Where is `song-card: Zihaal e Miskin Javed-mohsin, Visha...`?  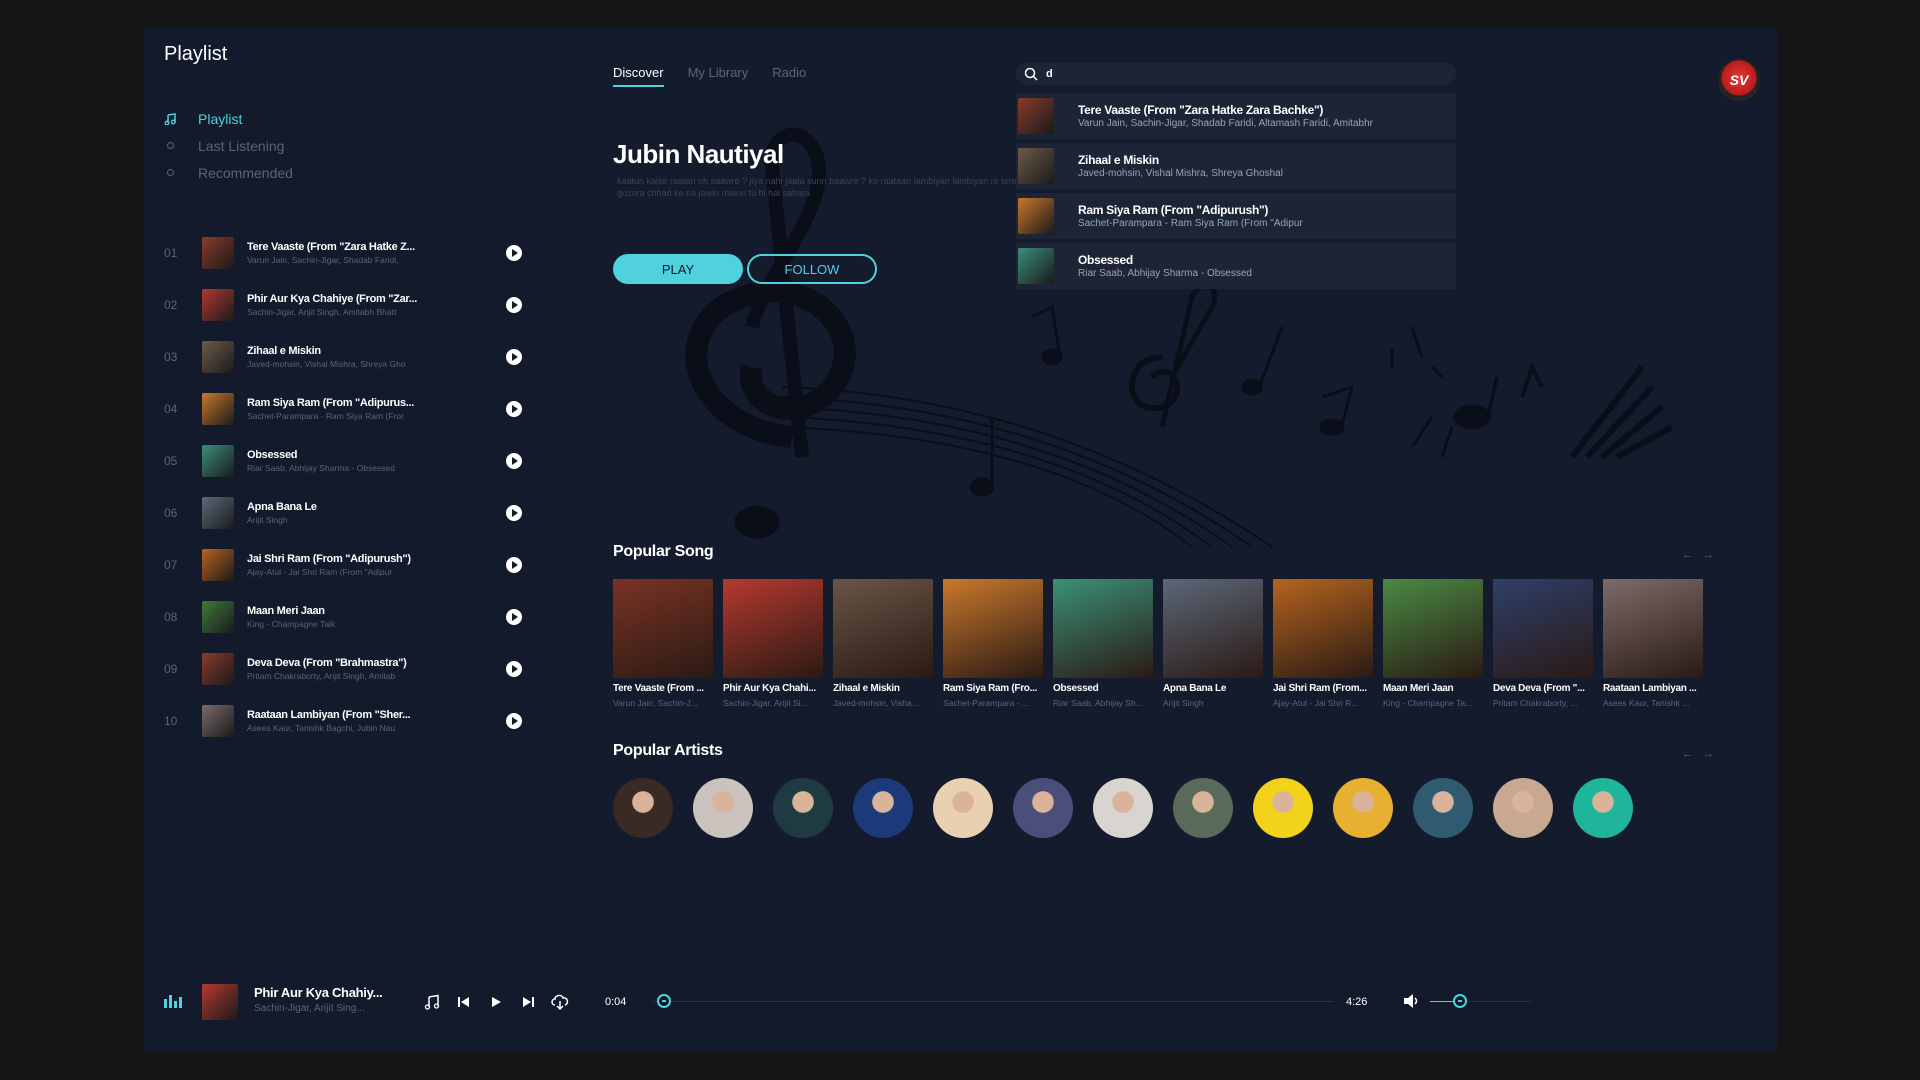
song-card: Zihaal e Miskin Javed-mohsin, Visha... is located at coordinates (883, 643).